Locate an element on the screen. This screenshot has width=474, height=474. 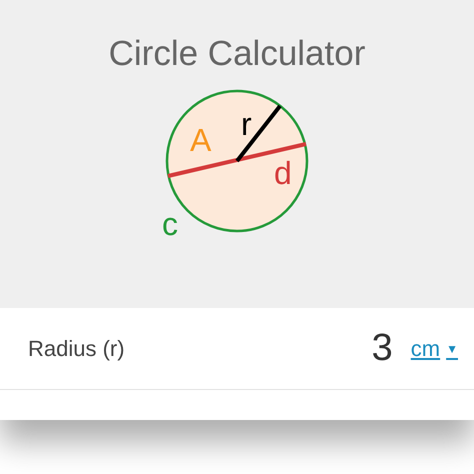
diameter-label: d is located at coordinates (283, 173).